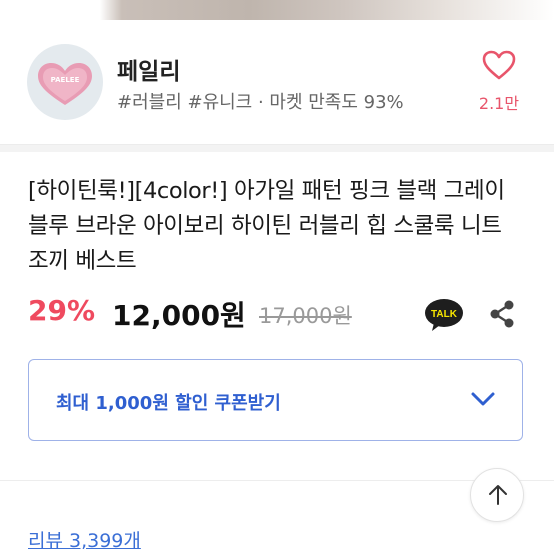  I want to click on shop-logo-text: PAELEE, so click(65, 80).